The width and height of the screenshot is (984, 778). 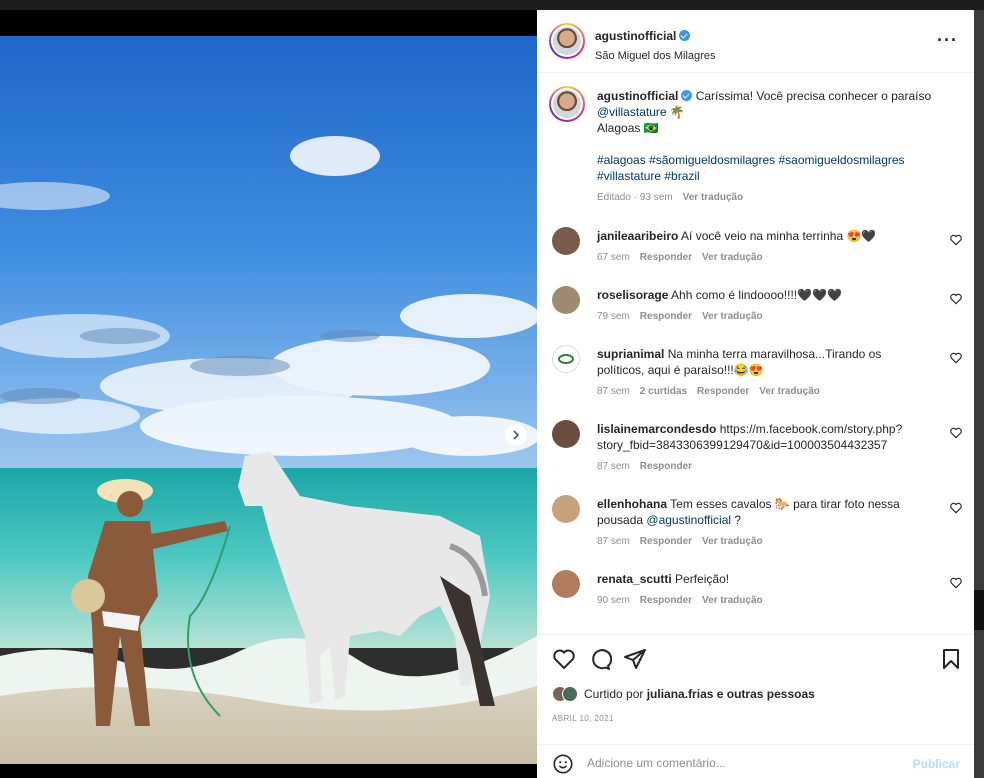 What do you see at coordinates (600, 659) in the screenshot?
I see `comment-icon` at bounding box center [600, 659].